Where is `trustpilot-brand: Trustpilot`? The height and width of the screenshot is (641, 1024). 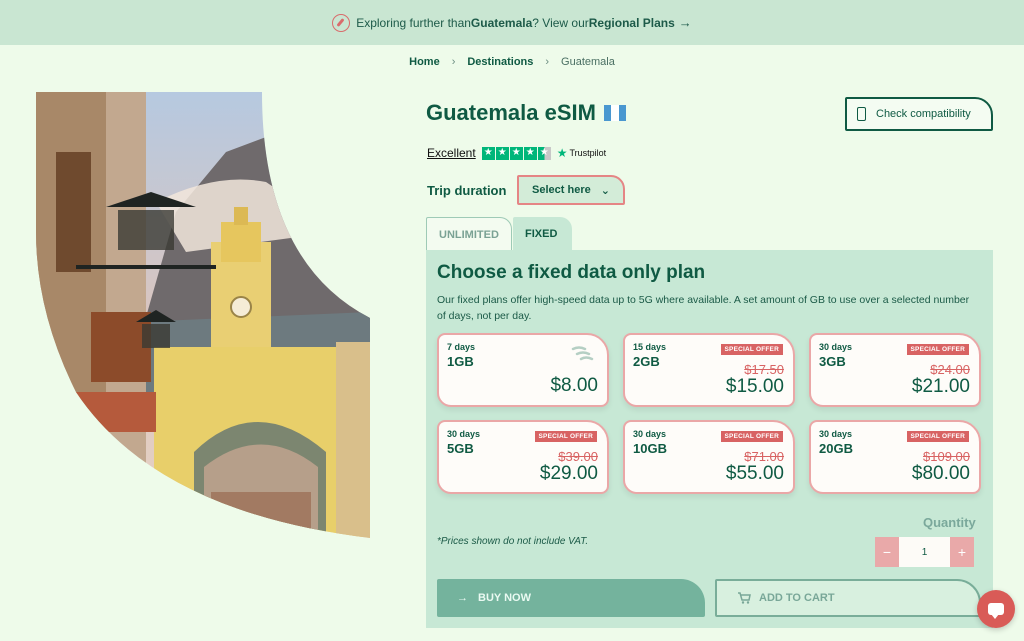
trustpilot-brand: Trustpilot is located at coordinates (588, 153).